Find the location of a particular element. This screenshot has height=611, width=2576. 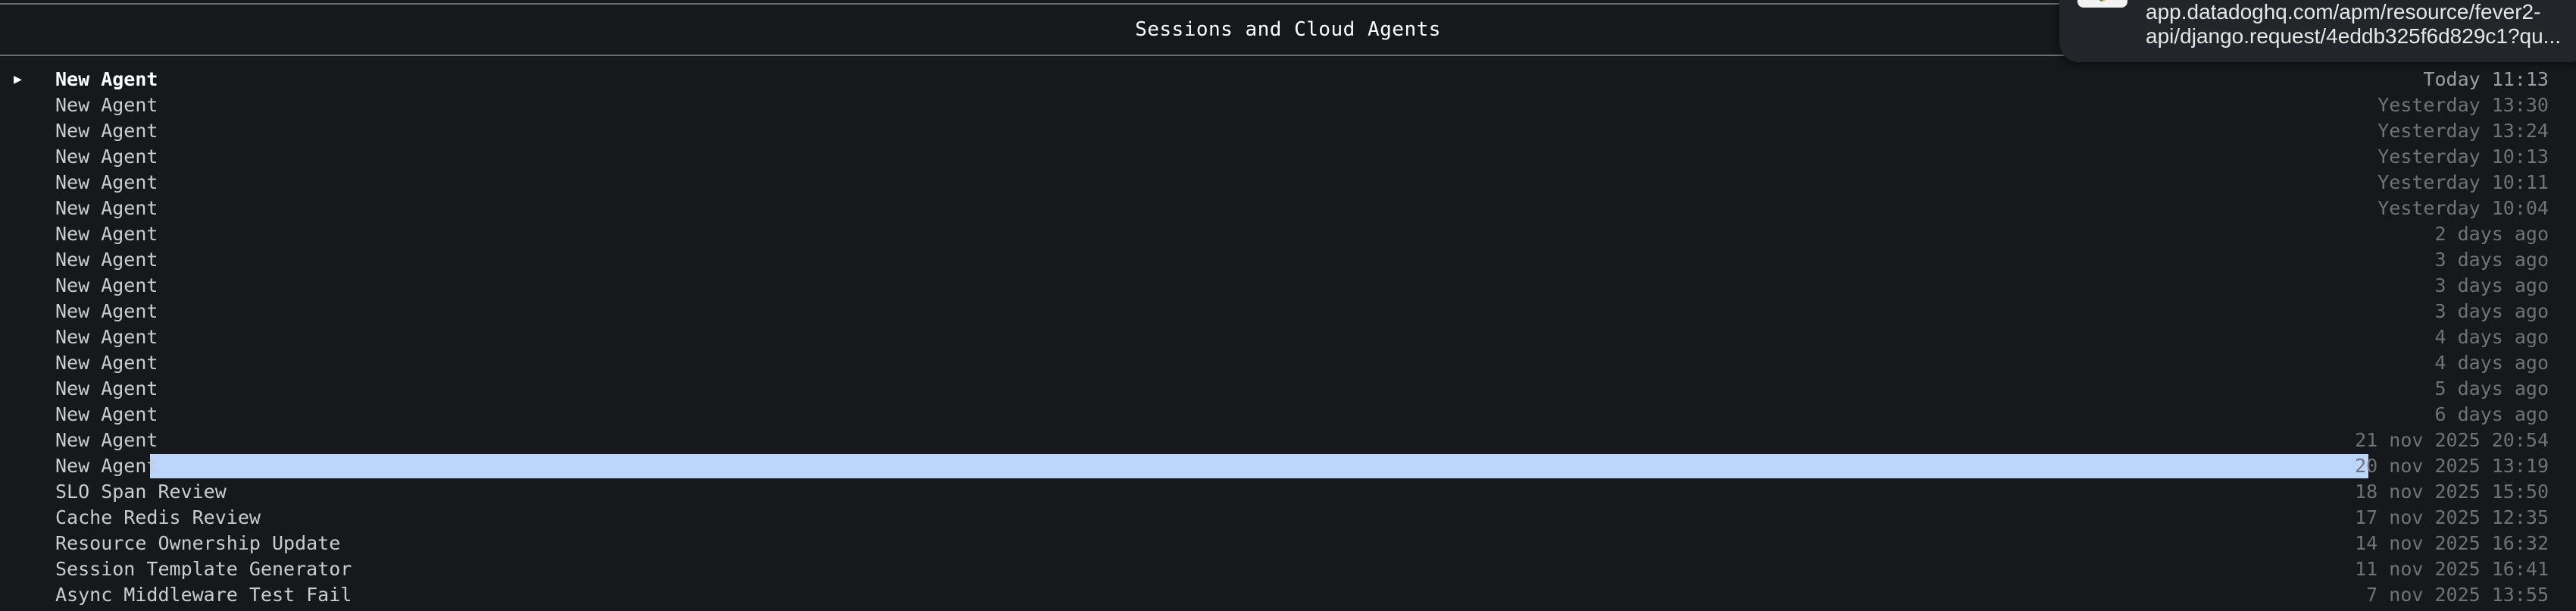

session-timestamp: 2 days ago is located at coordinates (2491, 234).